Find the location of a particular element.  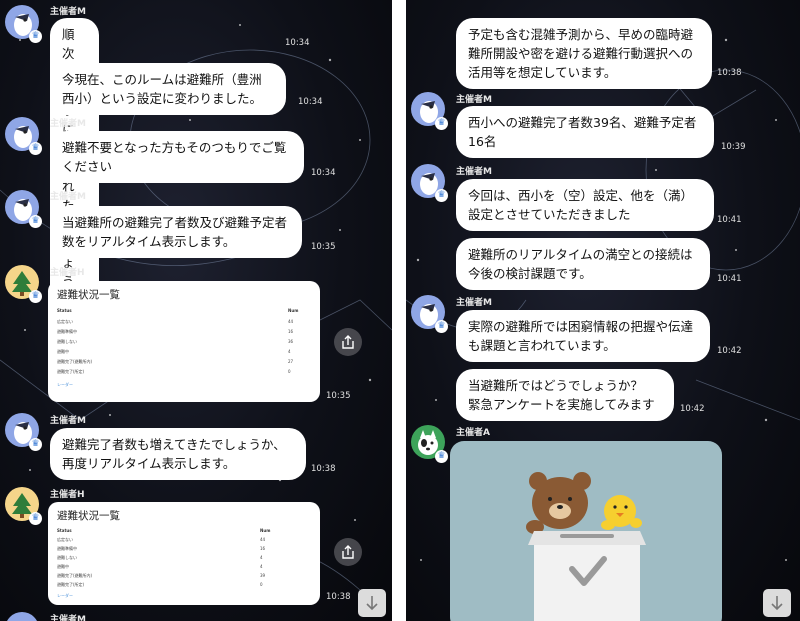

table-row-num: 27 is located at coordinates (291, 361).